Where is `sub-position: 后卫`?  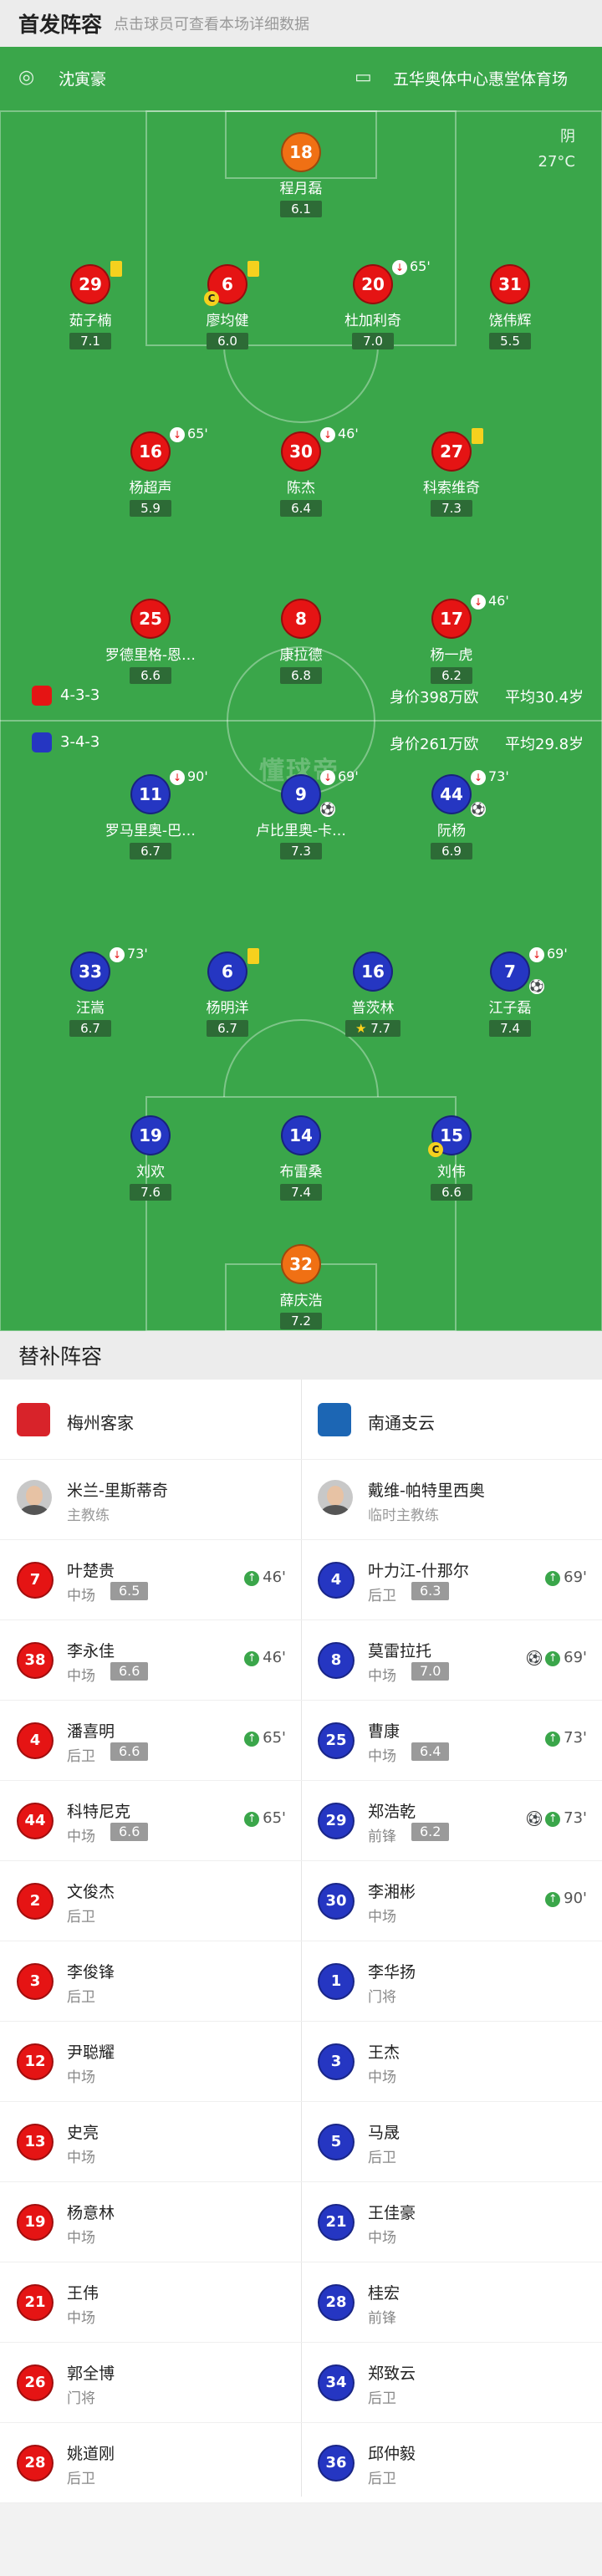 sub-position: 后卫 is located at coordinates (81, 1757).